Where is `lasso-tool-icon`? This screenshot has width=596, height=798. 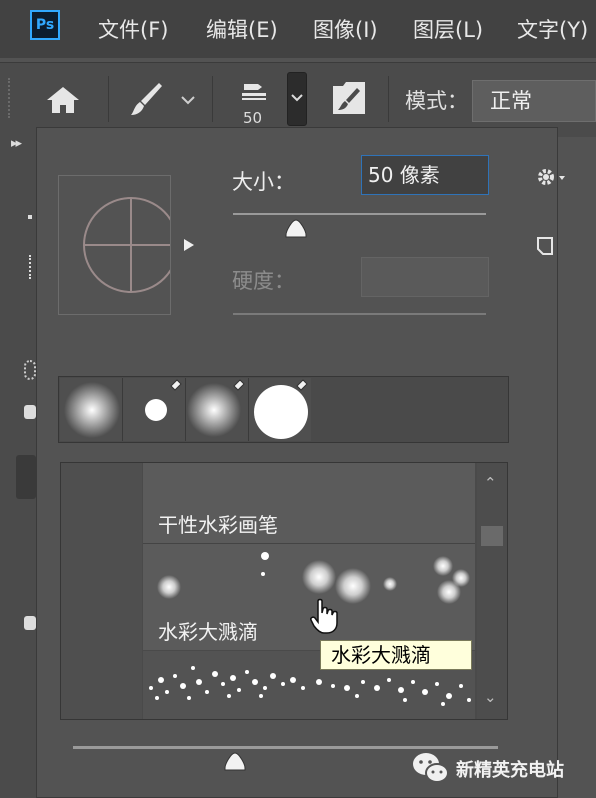 lasso-tool-icon is located at coordinates (30, 370).